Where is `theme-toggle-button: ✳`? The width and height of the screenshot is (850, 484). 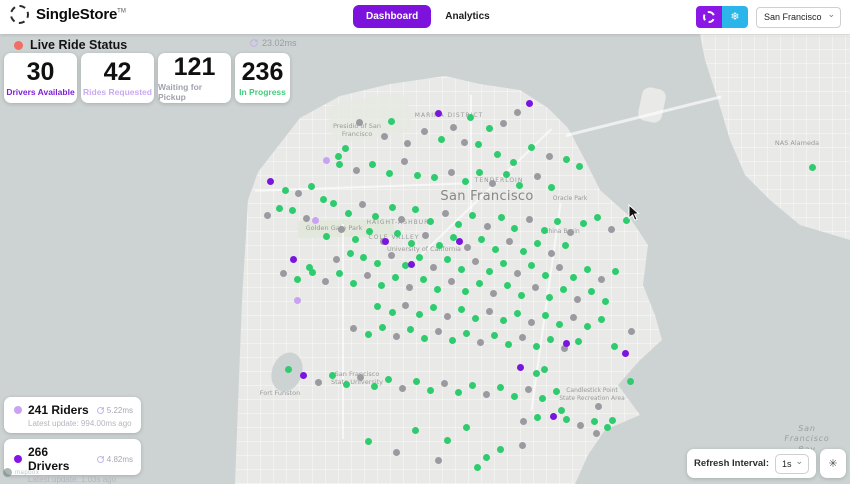
theme-toggle-button: ✳ is located at coordinates (833, 463).